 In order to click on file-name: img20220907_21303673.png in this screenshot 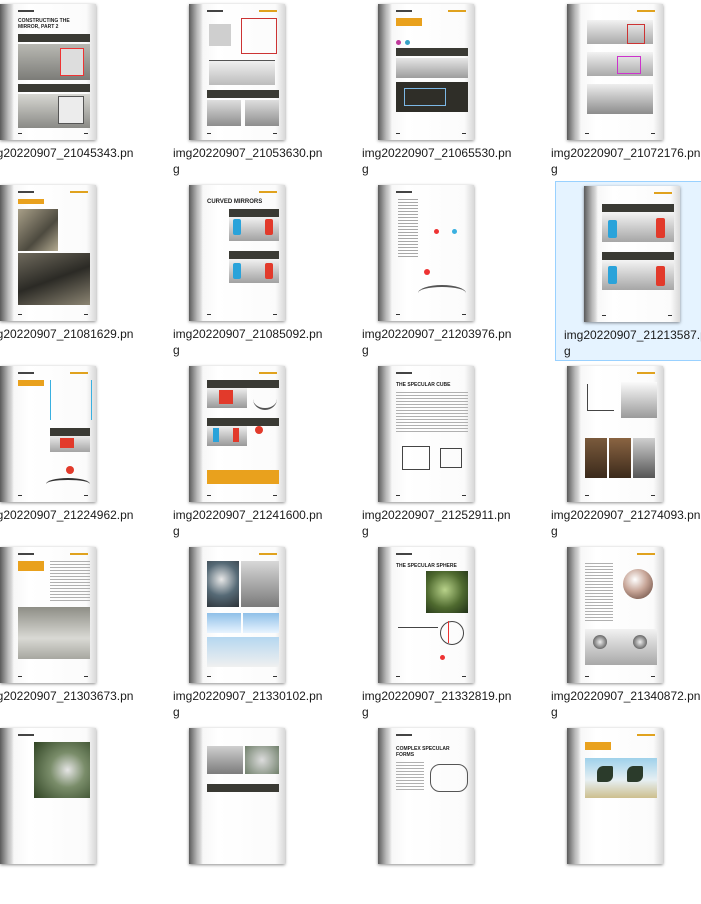, I will do `click(67, 696)`.